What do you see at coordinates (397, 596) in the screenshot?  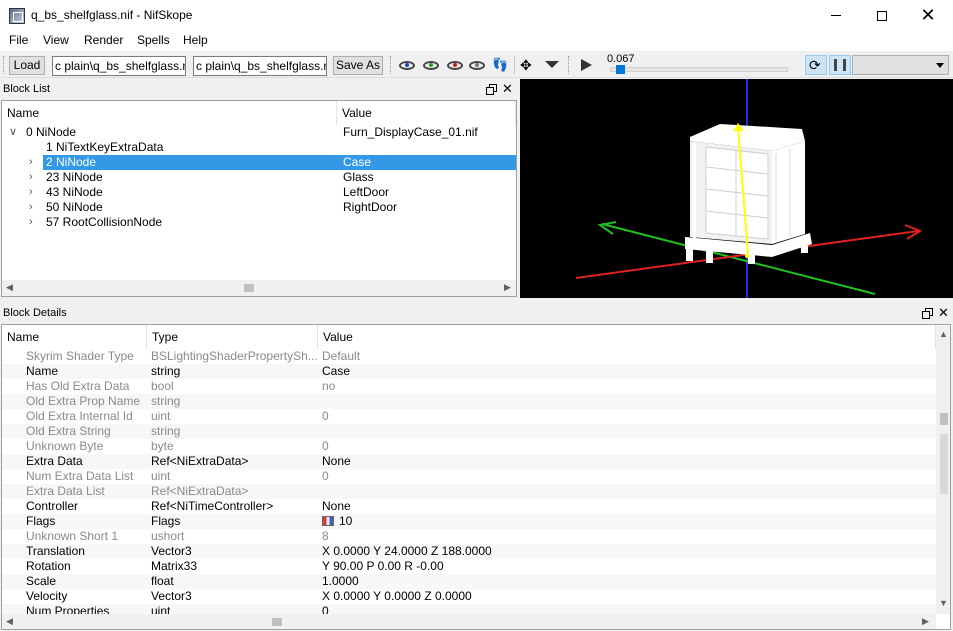 I see `detail-value: X 0.0000 Y 0.0000 Z 0.0000` at bounding box center [397, 596].